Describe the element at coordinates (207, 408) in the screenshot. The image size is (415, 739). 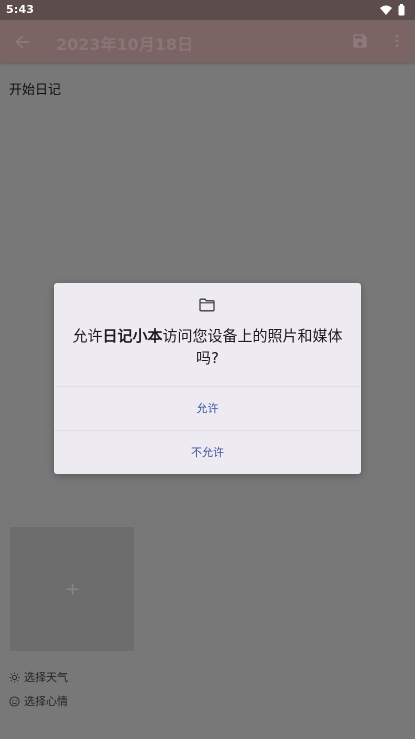
I see `allow-button: 允许` at that location.